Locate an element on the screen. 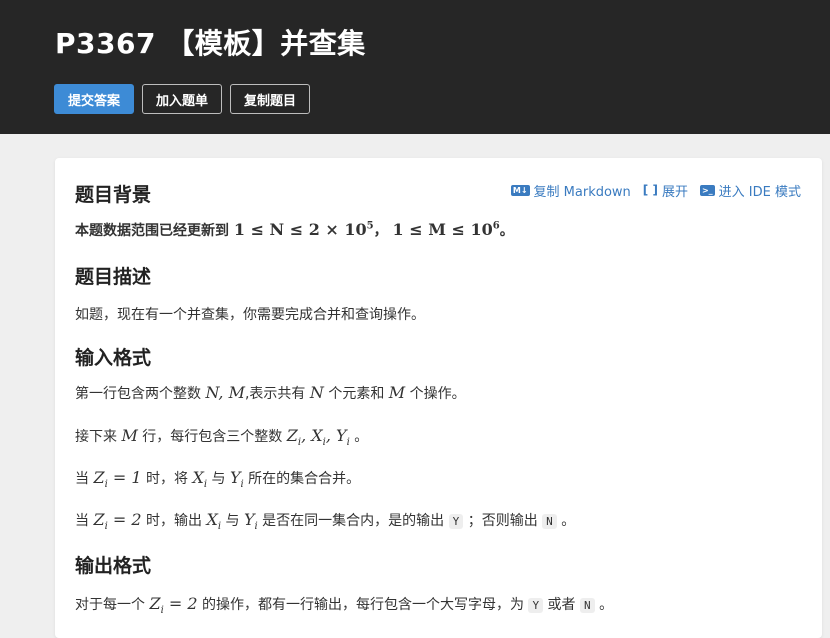 The width and height of the screenshot is (830, 638). text-segment: ；否则输出 is located at coordinates (502, 521).